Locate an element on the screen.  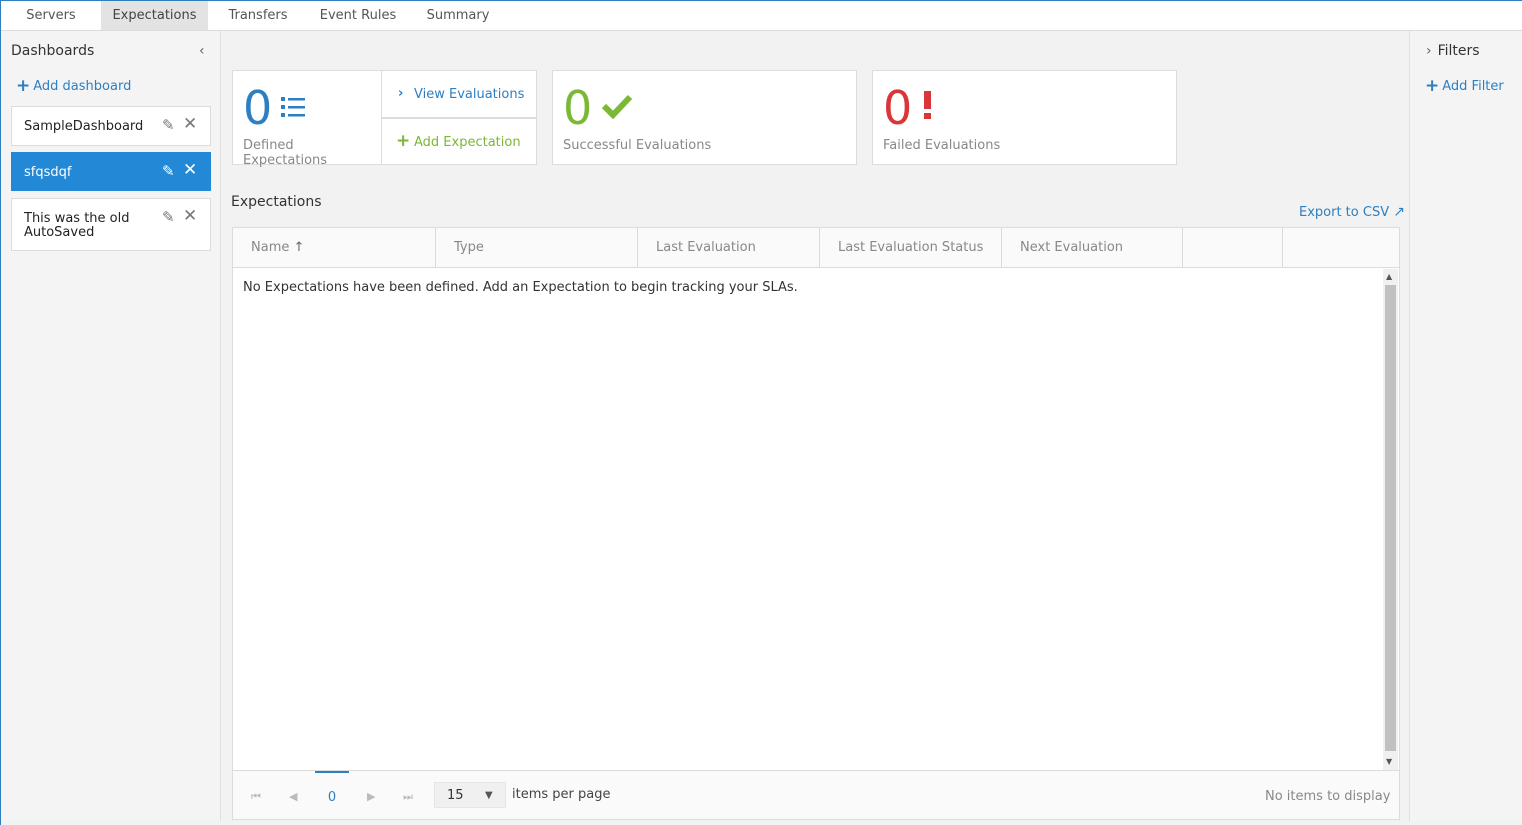
defined-expectations-label: Defined Expectations is located at coordinates (285, 153).